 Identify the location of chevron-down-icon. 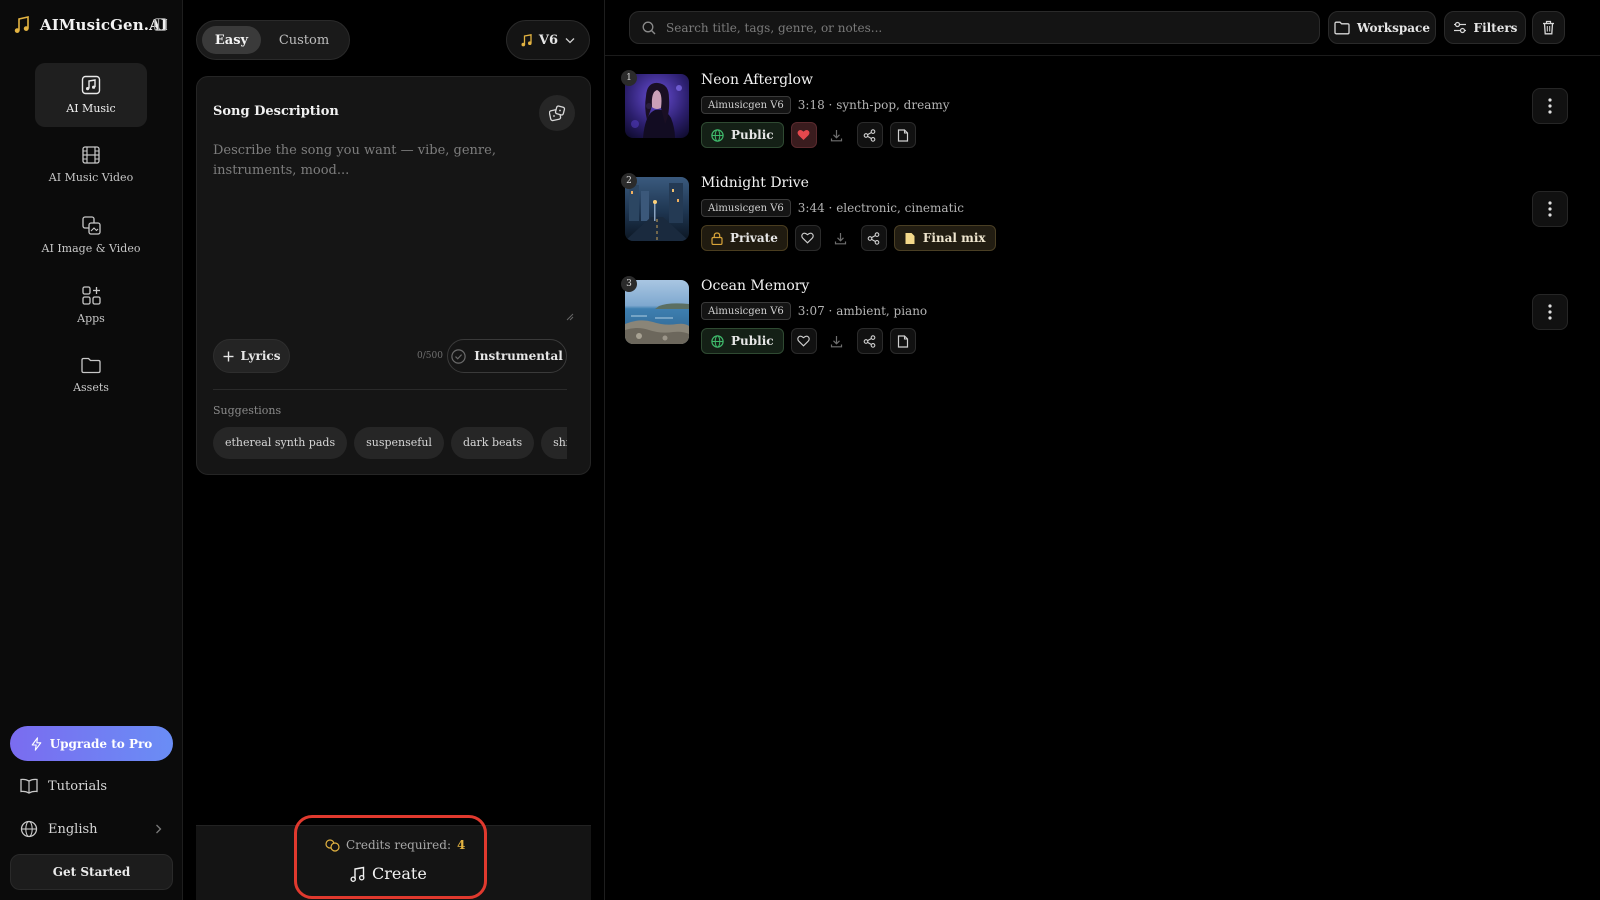
(570, 40).